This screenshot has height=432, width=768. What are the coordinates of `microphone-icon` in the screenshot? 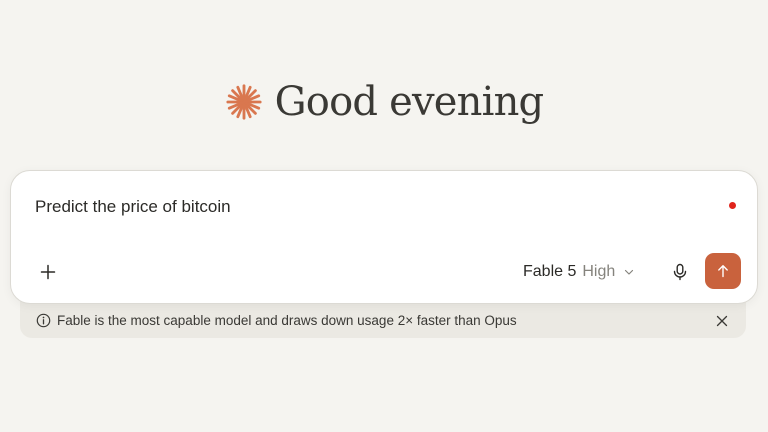 It's located at (680, 272).